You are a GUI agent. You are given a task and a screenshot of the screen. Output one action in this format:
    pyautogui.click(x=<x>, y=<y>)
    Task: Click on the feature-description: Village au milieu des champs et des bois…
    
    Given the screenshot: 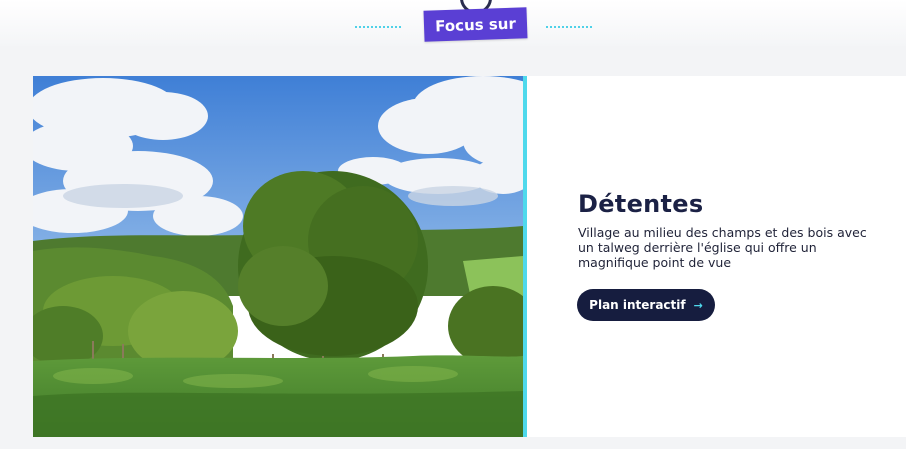 What is the action you would take?
    pyautogui.click(x=722, y=247)
    